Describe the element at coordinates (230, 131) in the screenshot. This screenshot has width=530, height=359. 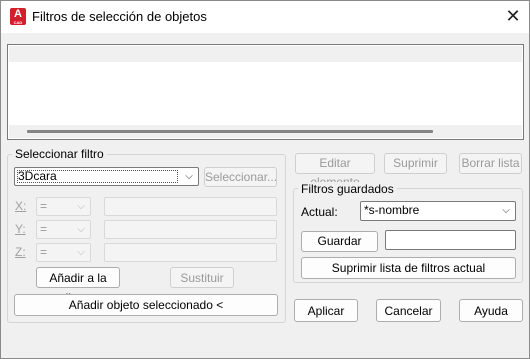
I see `scrollbar-thumb` at that location.